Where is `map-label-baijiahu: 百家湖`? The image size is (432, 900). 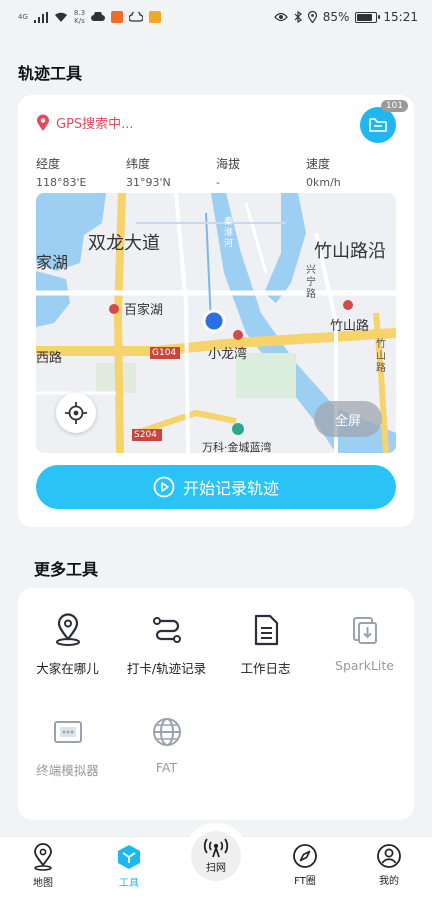
map-label-baijiahu: 百家湖 is located at coordinates (144, 310).